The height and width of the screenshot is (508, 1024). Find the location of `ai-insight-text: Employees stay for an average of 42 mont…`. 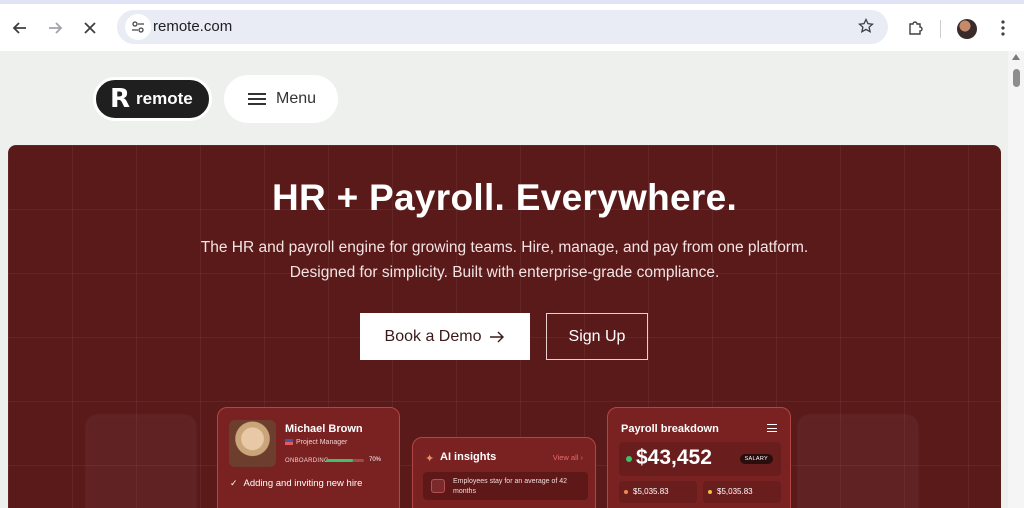

ai-insight-text: Employees stay for an average of 42 mont… is located at coordinates (510, 486).